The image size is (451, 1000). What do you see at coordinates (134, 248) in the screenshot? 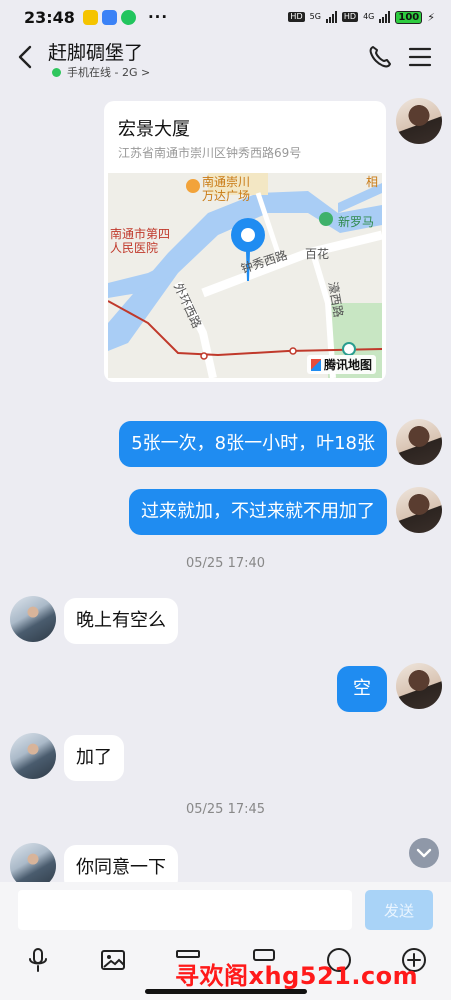
I see `map-label-hospital-line2: 人民医院` at bounding box center [134, 248].